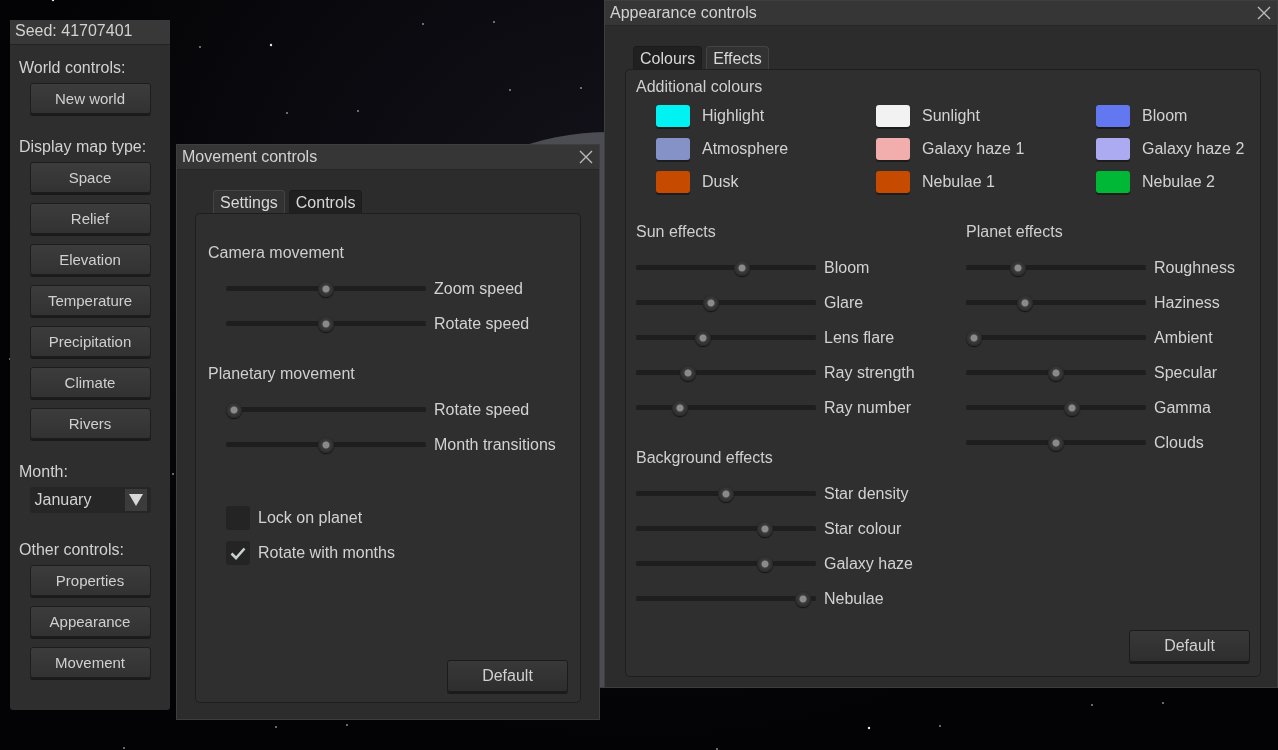 The height and width of the screenshot is (750, 1278). Describe the element at coordinates (326, 553) in the screenshot. I see `checkbox-label: Rotate with months` at that location.